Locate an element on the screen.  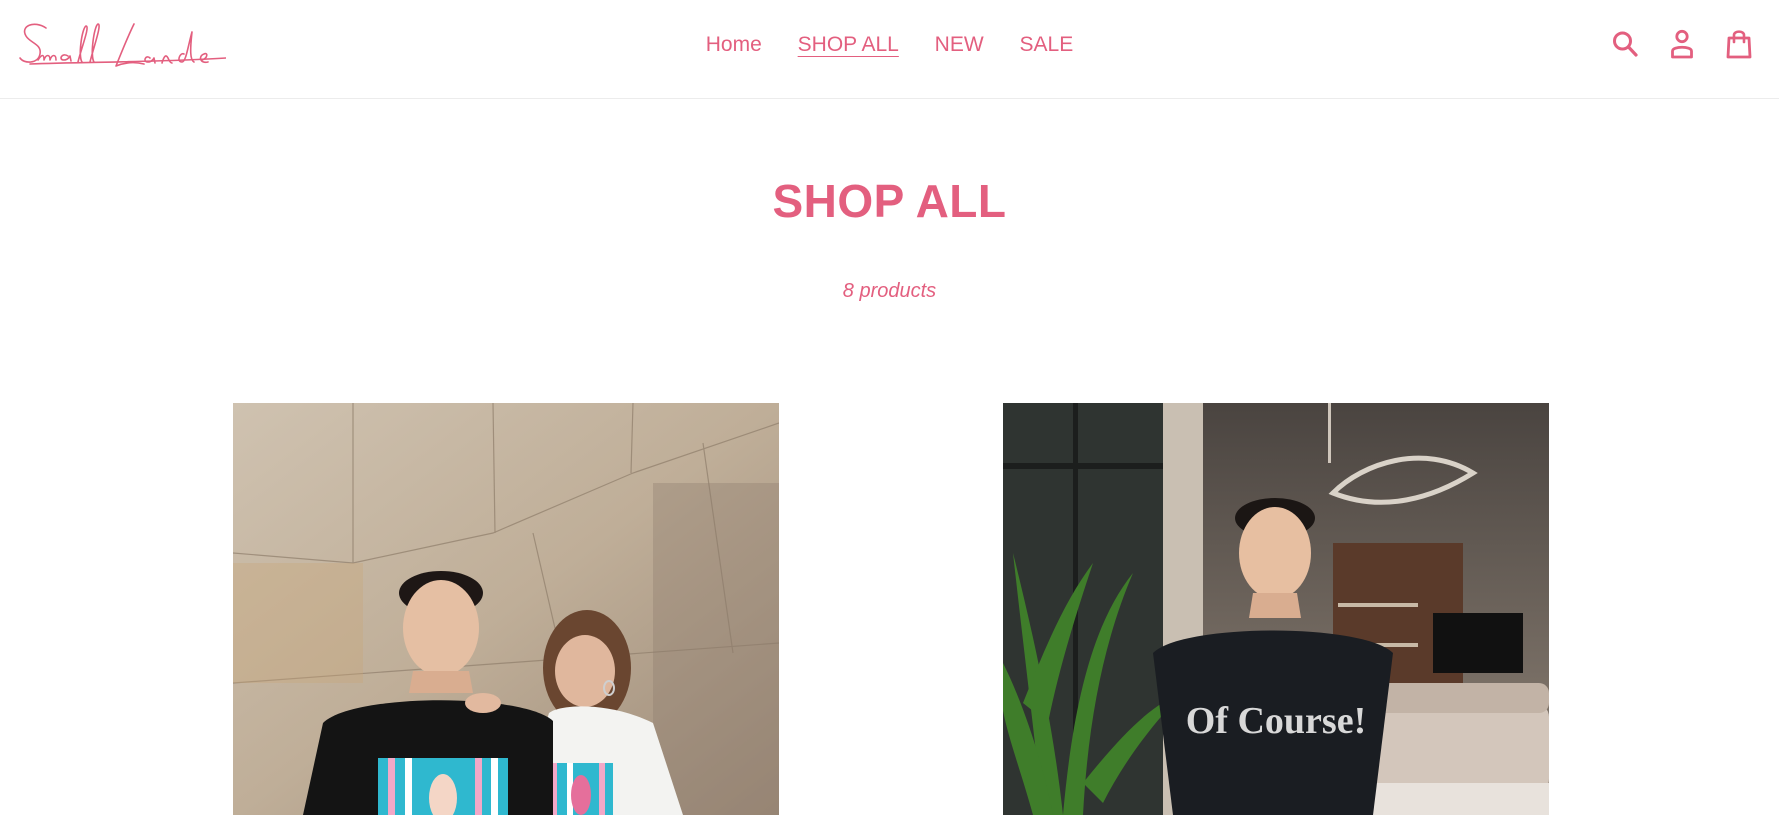
tshirt-print-text: Of Course! is located at coordinates (1276, 721).